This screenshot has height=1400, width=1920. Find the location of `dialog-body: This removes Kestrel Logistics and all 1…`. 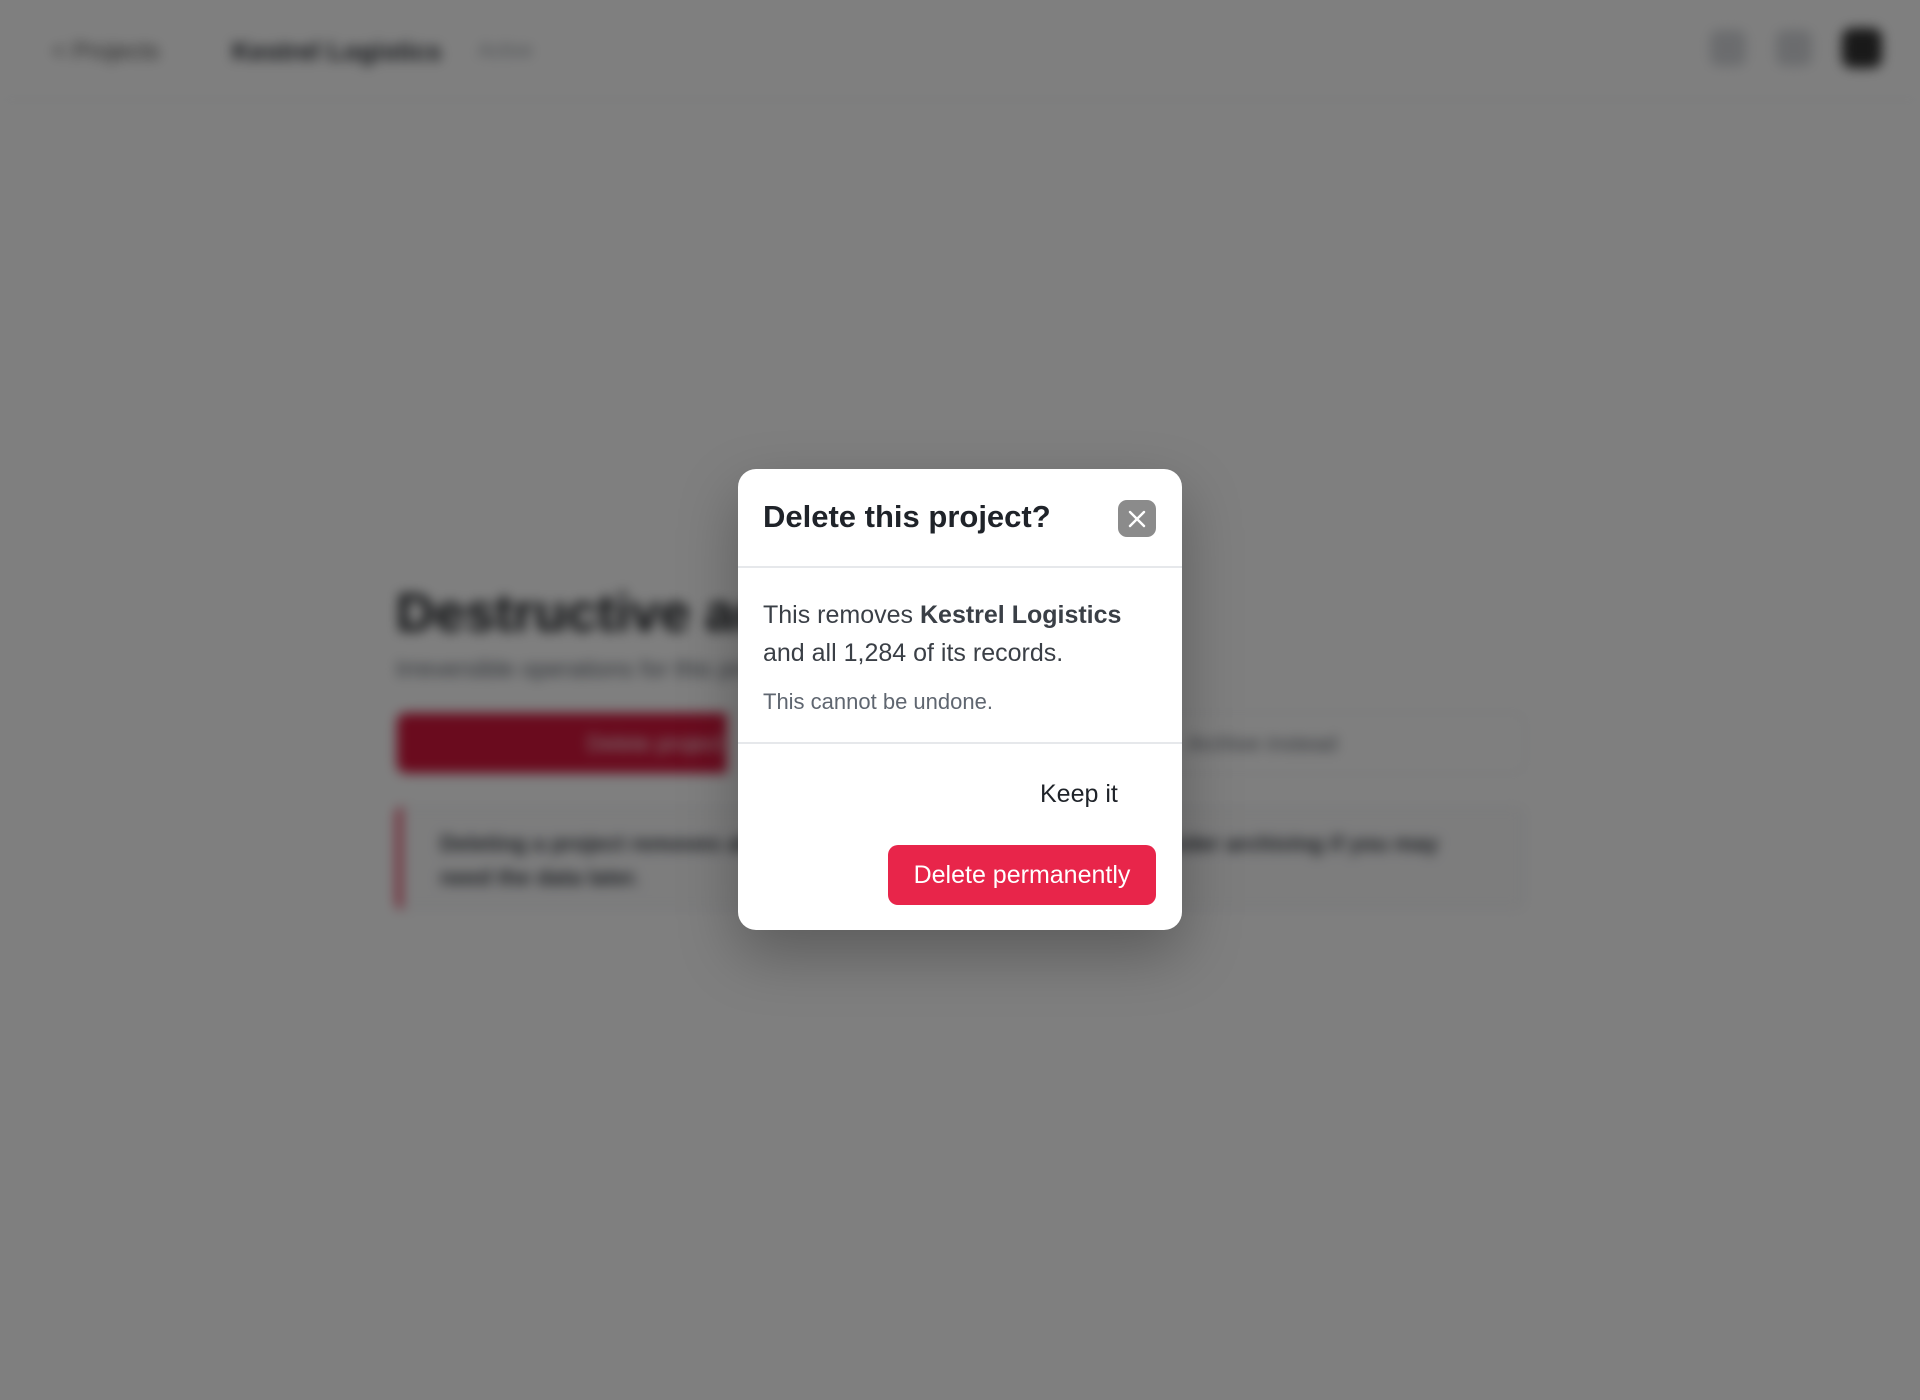

dialog-body: This removes Kestrel Logistics and all 1… is located at coordinates (960, 656).